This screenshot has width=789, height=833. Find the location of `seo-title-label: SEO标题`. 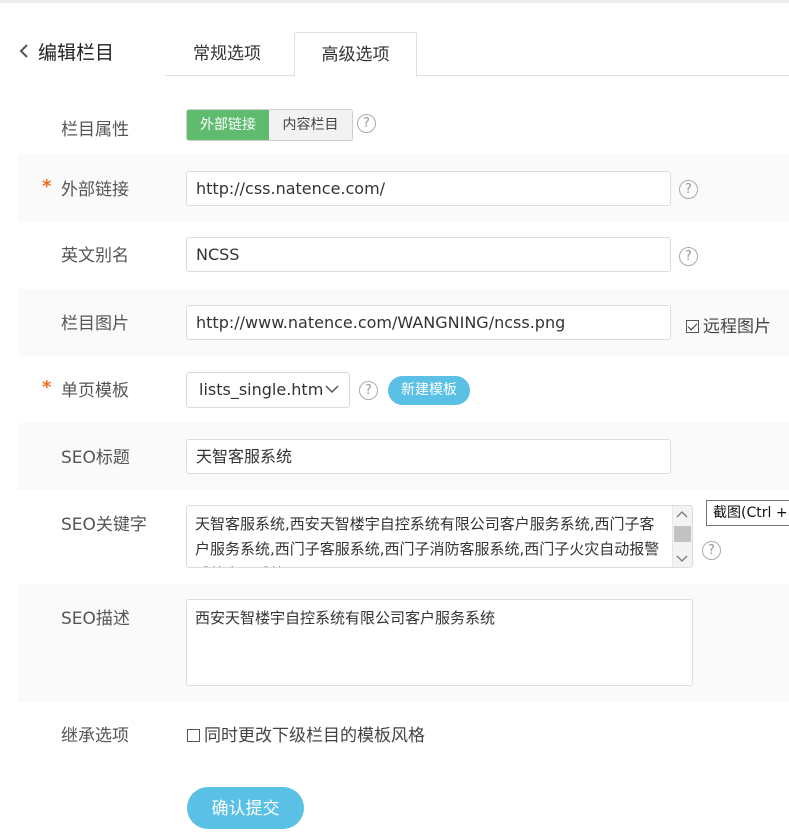

seo-title-label: SEO标题 is located at coordinates (95, 458).